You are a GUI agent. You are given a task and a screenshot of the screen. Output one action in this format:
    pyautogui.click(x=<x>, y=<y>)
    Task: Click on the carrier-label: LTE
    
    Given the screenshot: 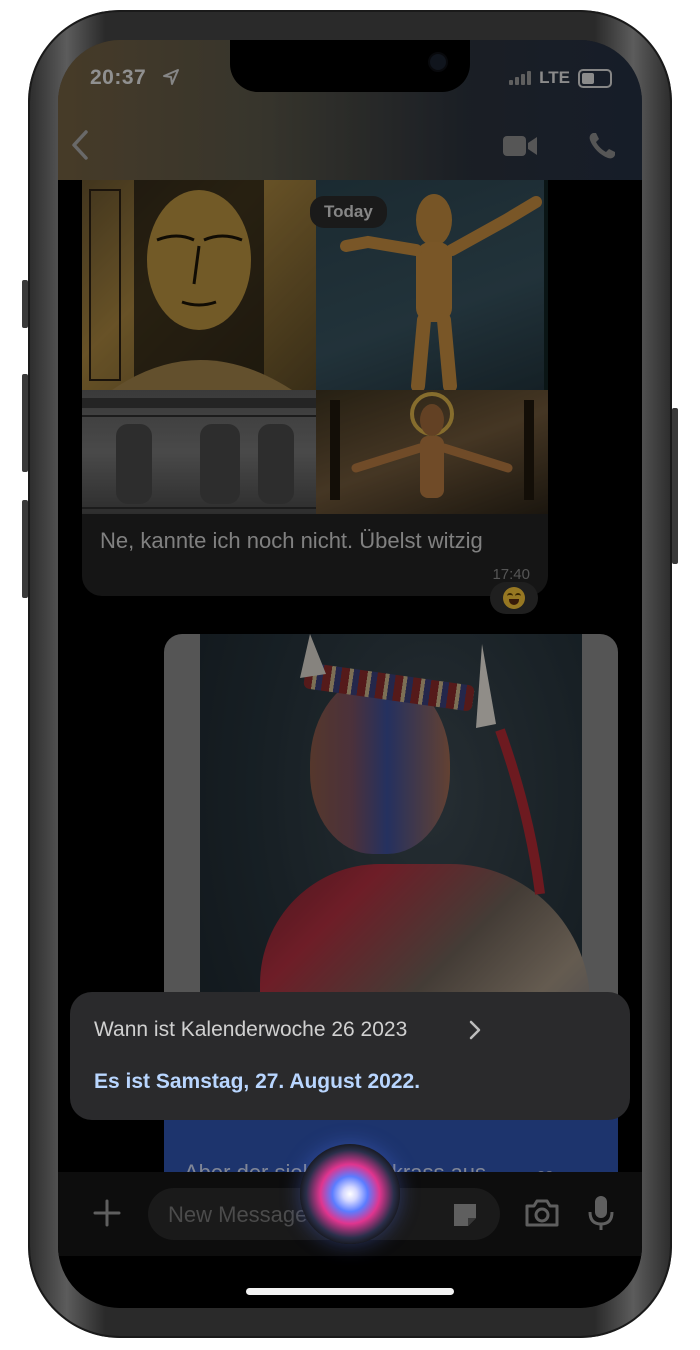 What is the action you would take?
    pyautogui.click(x=554, y=77)
    